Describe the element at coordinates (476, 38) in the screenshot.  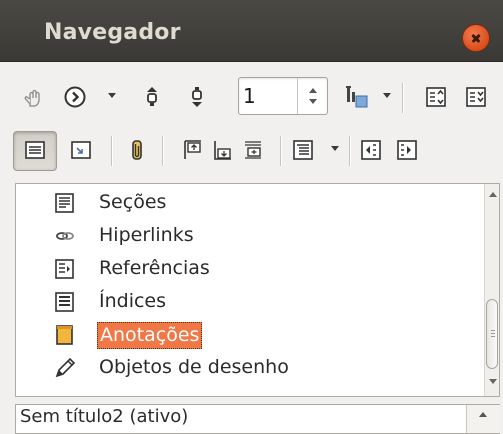
I see `close-button` at that location.